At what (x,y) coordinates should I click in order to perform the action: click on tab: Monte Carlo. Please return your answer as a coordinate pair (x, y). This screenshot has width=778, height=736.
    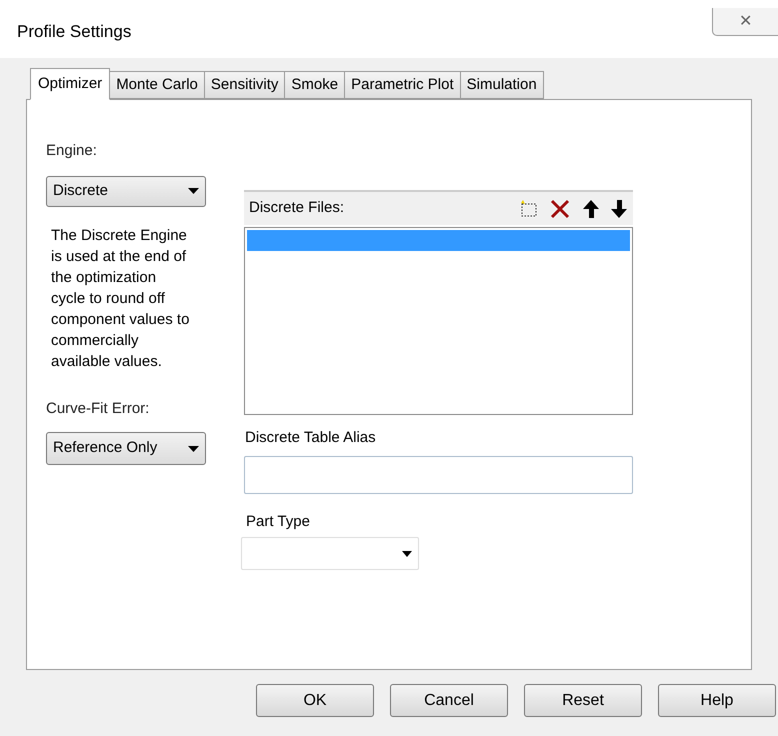
    Looking at the image, I should click on (157, 85).